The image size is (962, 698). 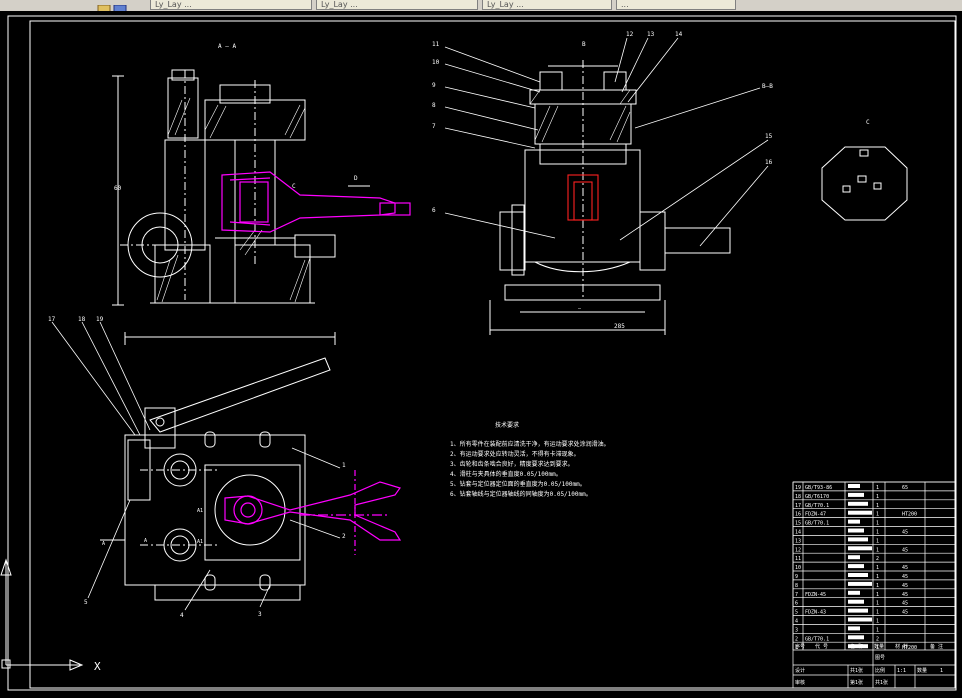 I want to click on bom-header-cell: 备 注, so click(x=936, y=646).